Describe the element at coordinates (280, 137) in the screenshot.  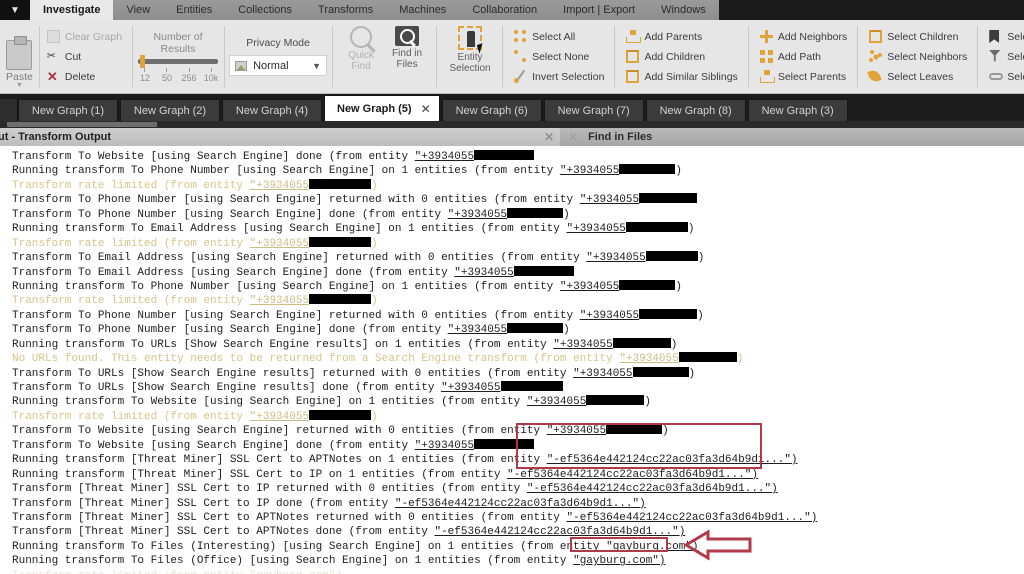
I see `panel-tab-transform-output: ut - Transform Output ✕` at that location.